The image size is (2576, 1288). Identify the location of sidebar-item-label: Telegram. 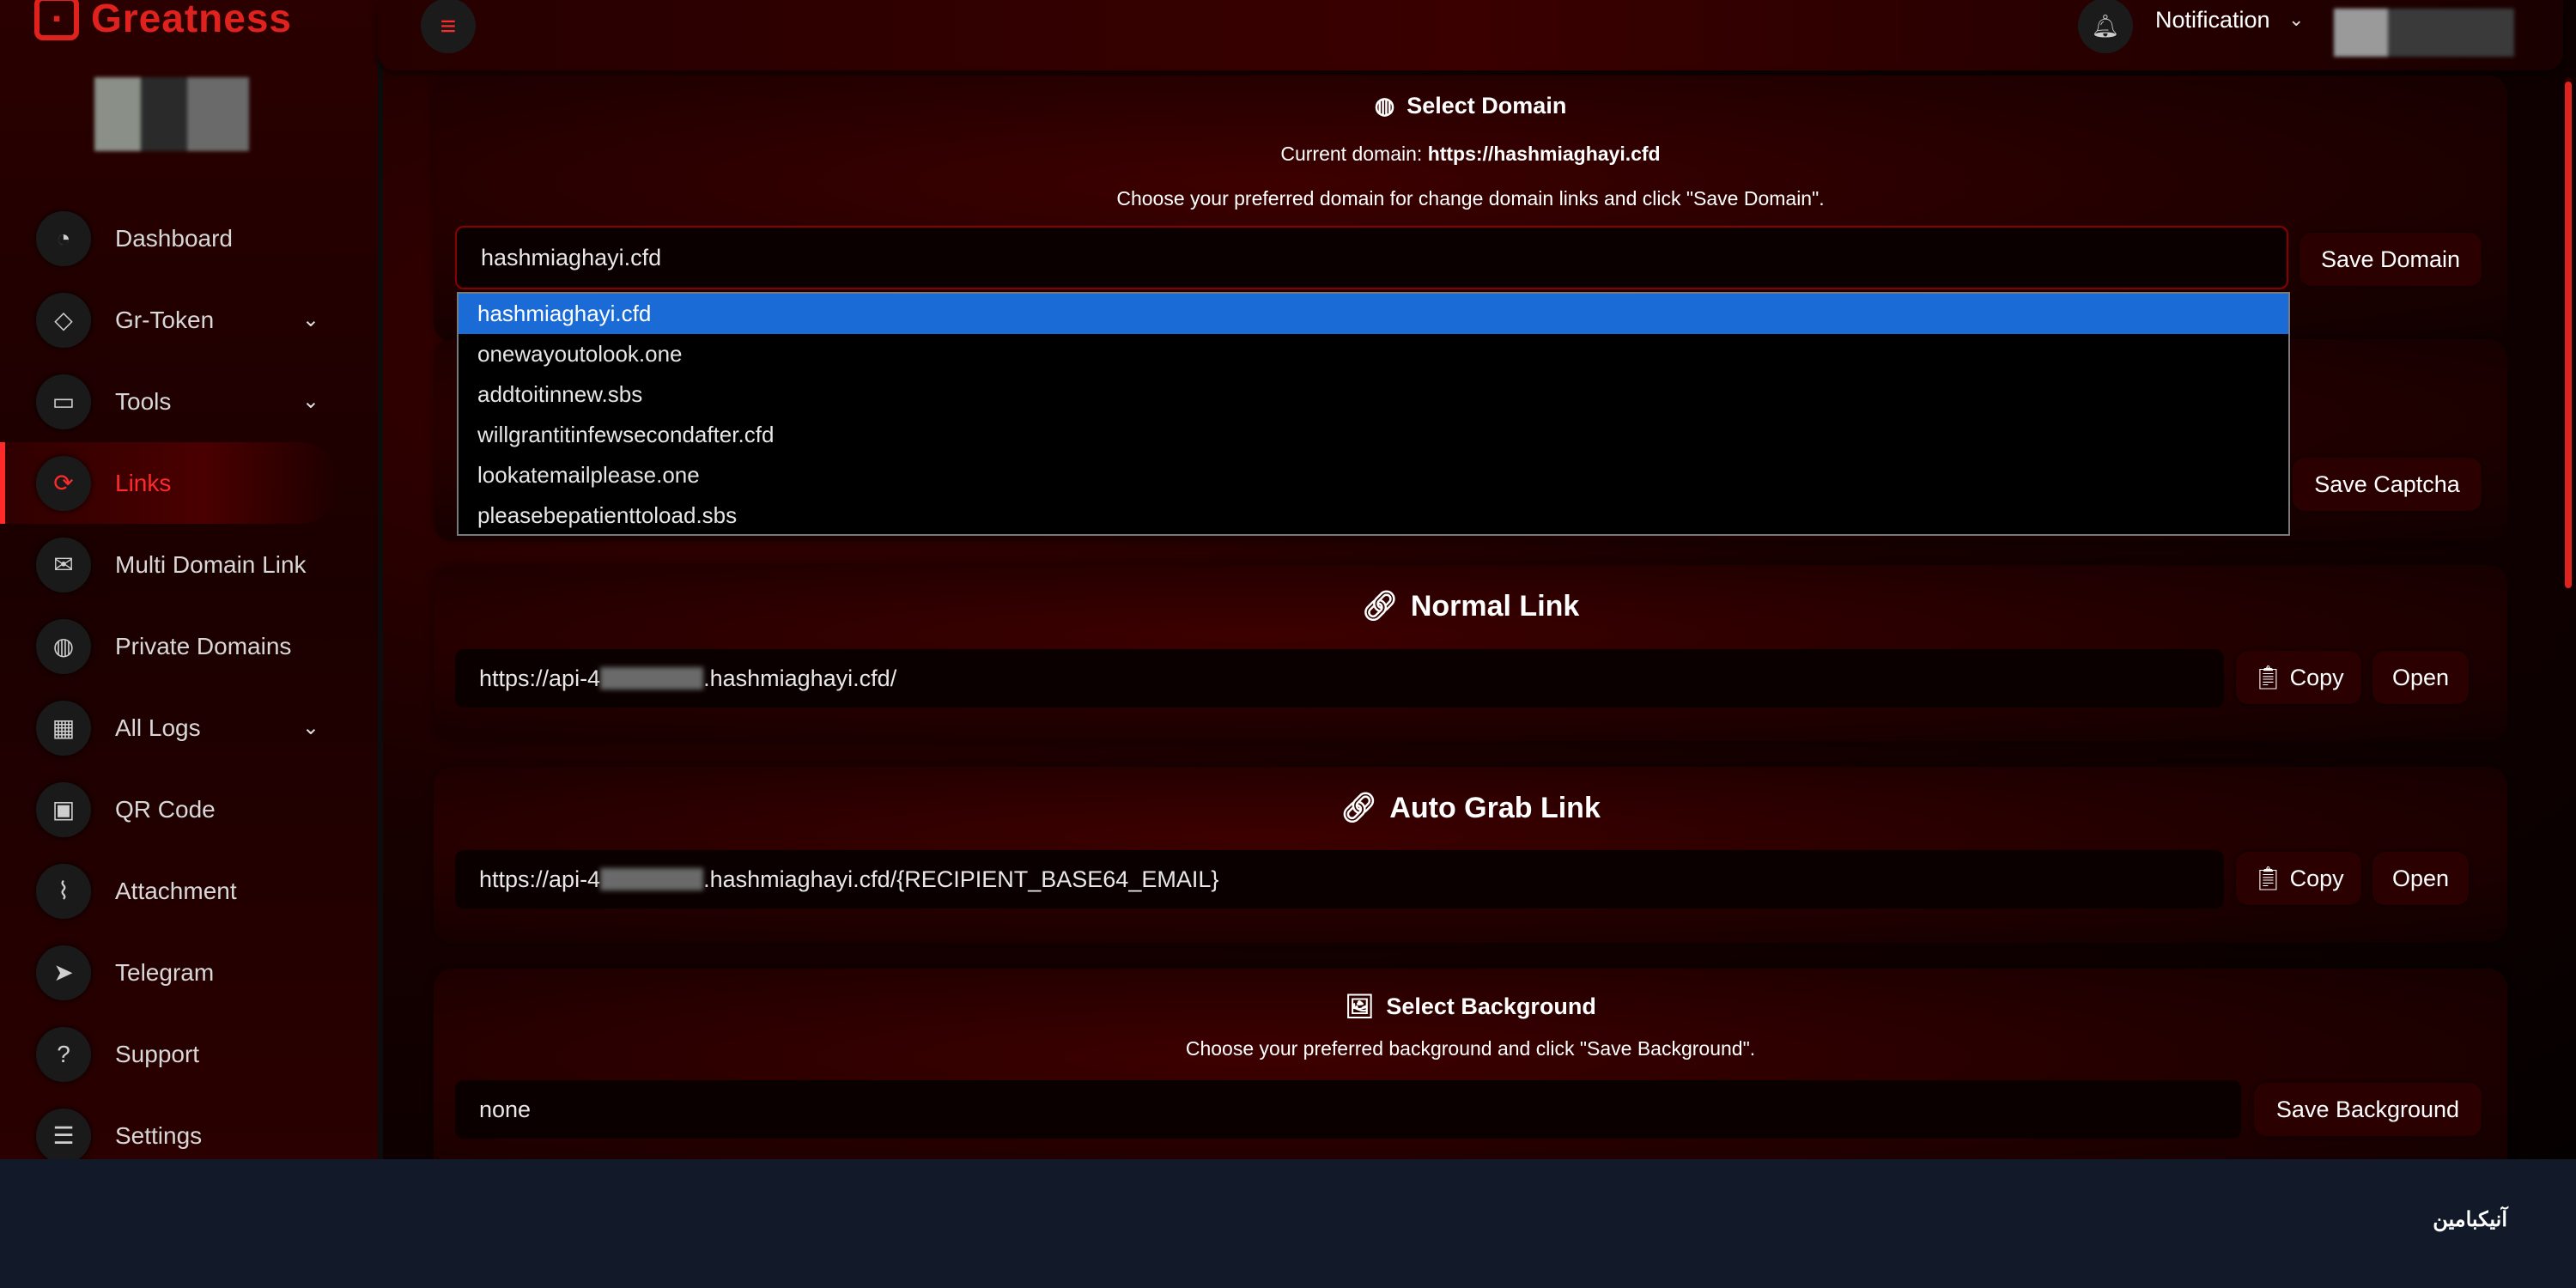
(165, 972).